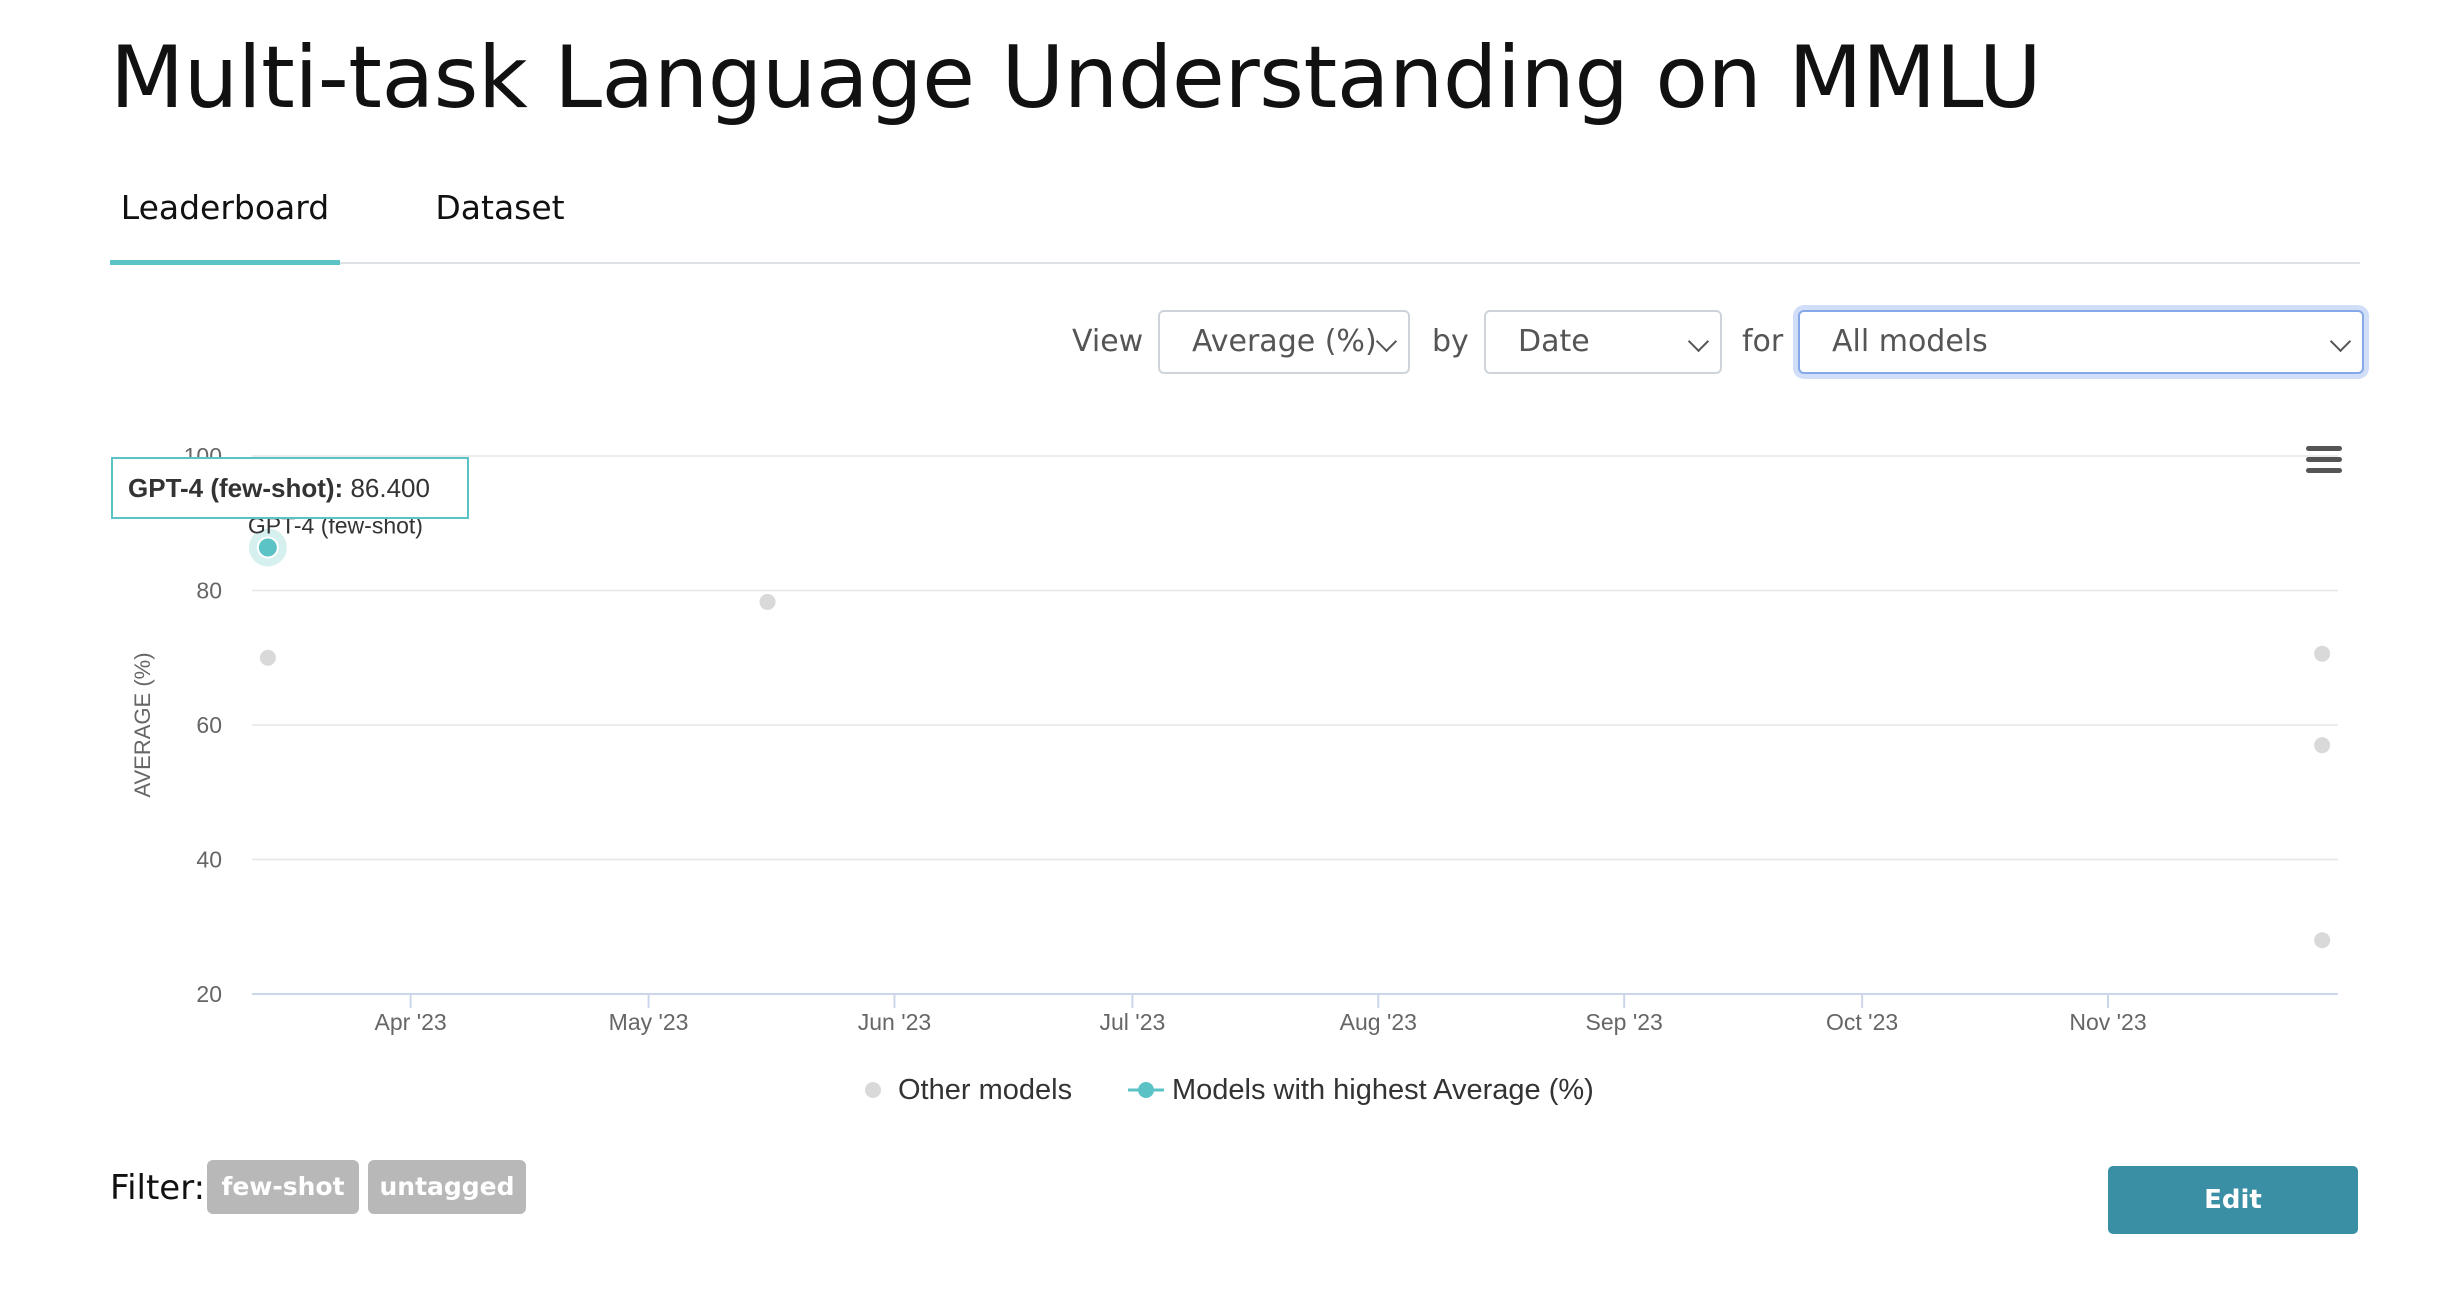 The height and width of the screenshot is (1302, 2452). What do you see at coordinates (158, 1188) in the screenshot?
I see `filter-label: Filter:` at bounding box center [158, 1188].